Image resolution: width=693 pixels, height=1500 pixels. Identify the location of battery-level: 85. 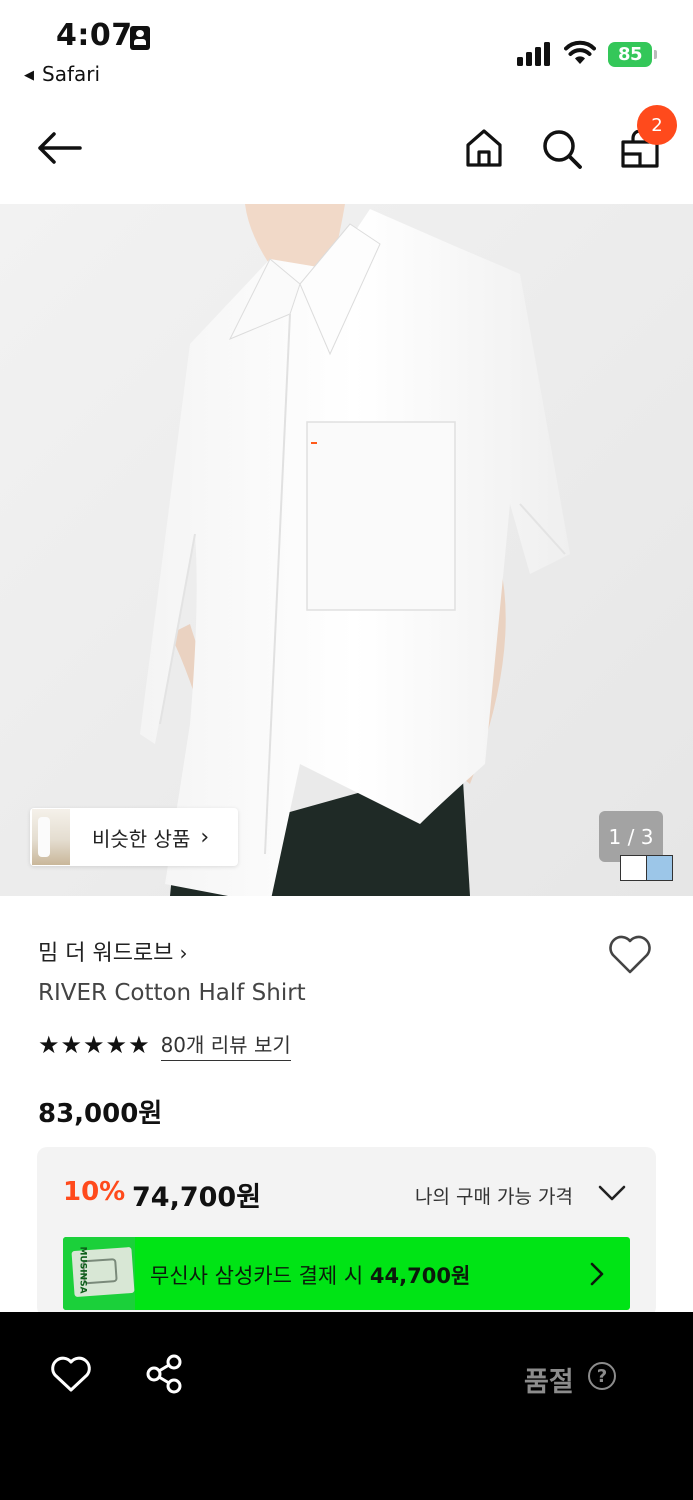
(630, 54).